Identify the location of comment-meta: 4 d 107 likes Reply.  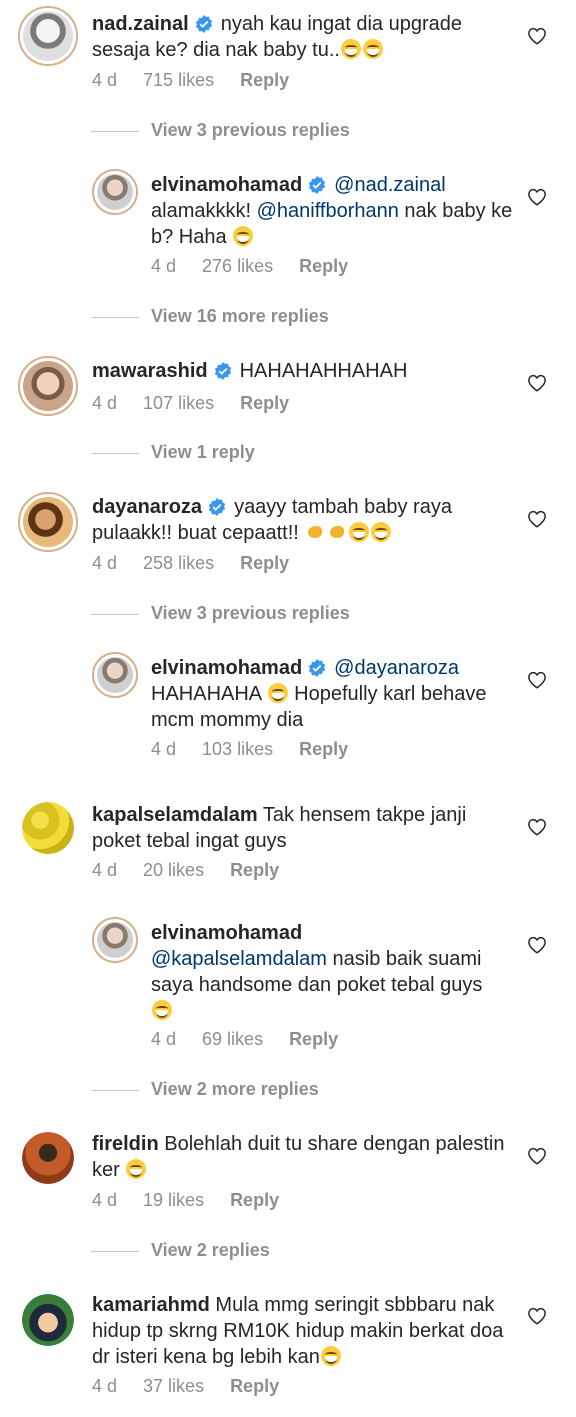
(203, 403).